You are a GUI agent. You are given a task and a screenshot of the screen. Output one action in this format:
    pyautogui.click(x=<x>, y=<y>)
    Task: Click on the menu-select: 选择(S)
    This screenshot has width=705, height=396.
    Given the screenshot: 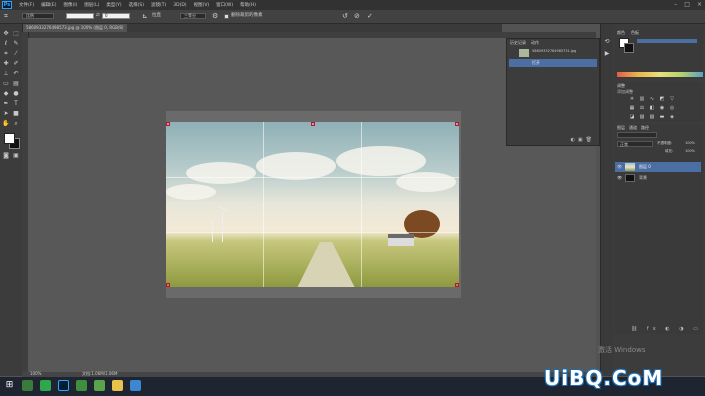 What is the action you would take?
    pyautogui.click(x=136, y=5)
    